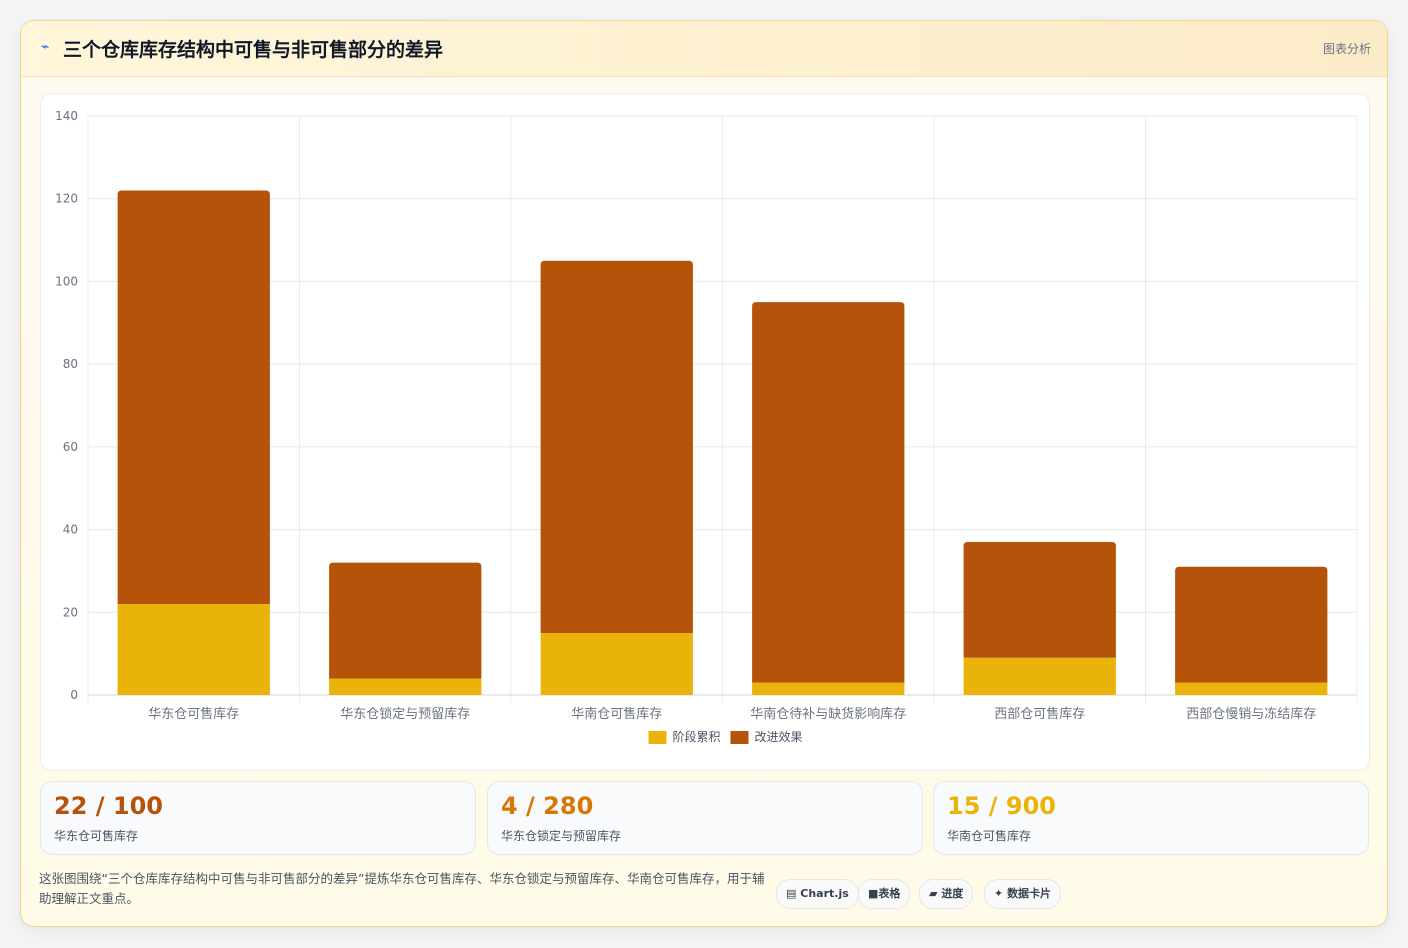 The image size is (1408, 948). What do you see at coordinates (96, 836) in the screenshot?
I see `stat-label: 华东仓可售库存` at bounding box center [96, 836].